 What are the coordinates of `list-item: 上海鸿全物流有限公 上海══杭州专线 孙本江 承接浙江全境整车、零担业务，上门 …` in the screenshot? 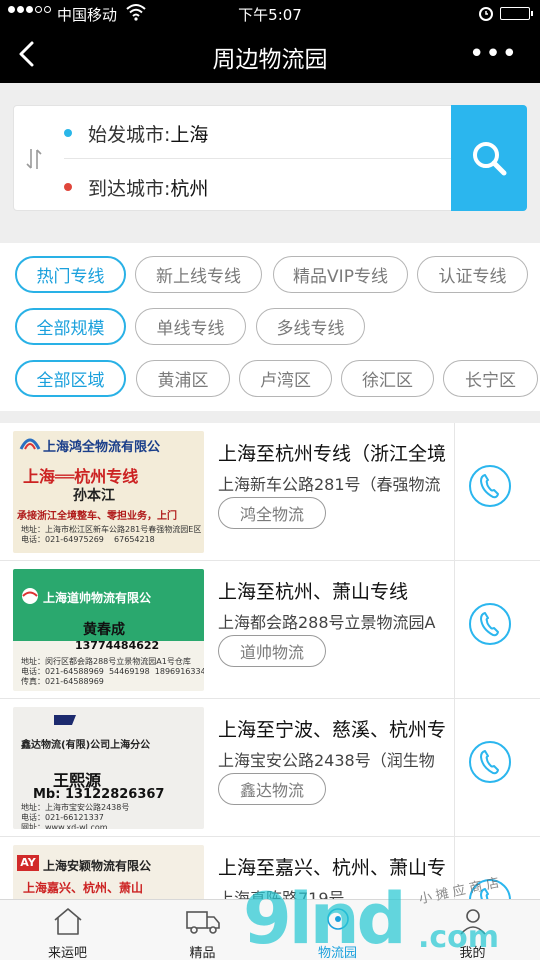 It's located at (270, 492).